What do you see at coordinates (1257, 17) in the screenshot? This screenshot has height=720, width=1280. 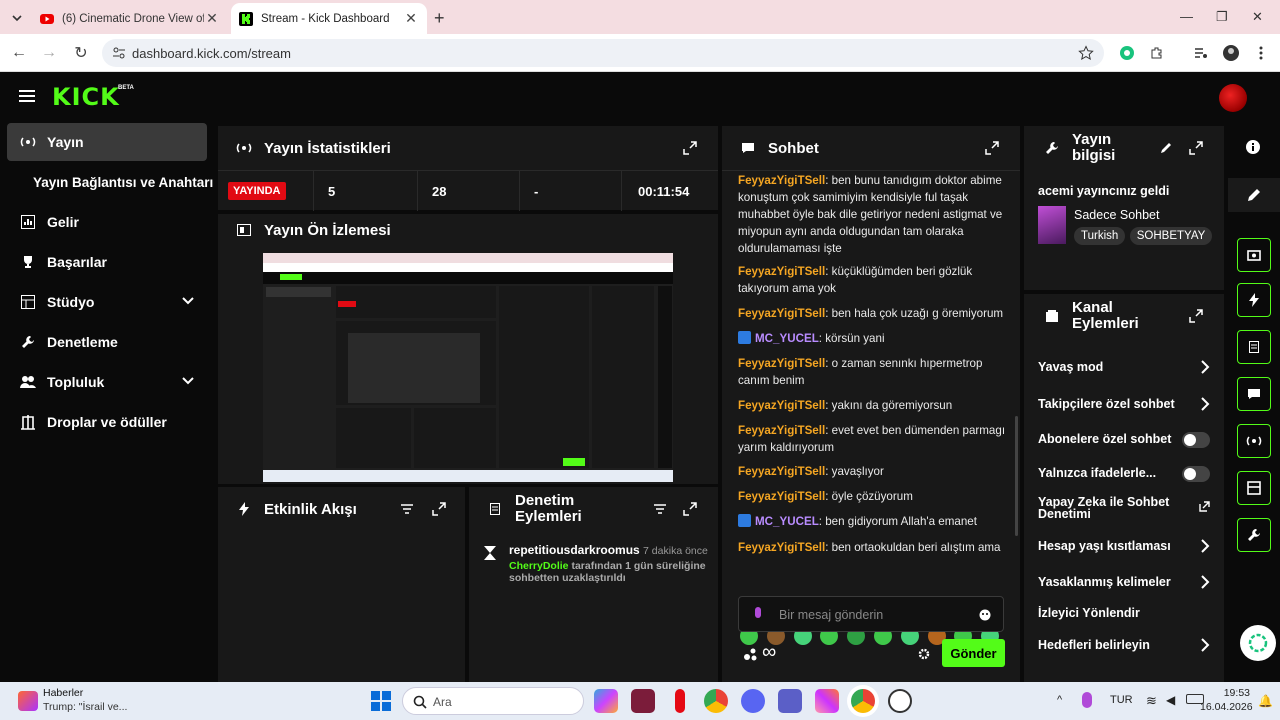 I see `window-close-button: ✕` at bounding box center [1257, 17].